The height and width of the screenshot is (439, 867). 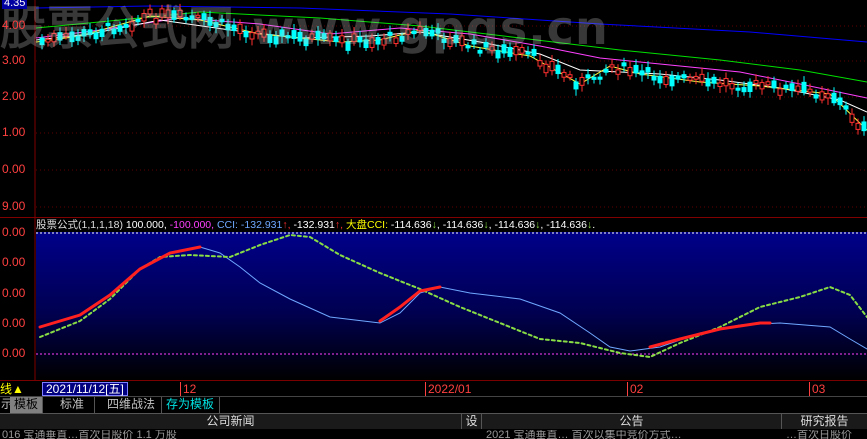 I want to click on legend-value-upper: 100.000,, so click(x=146, y=225).